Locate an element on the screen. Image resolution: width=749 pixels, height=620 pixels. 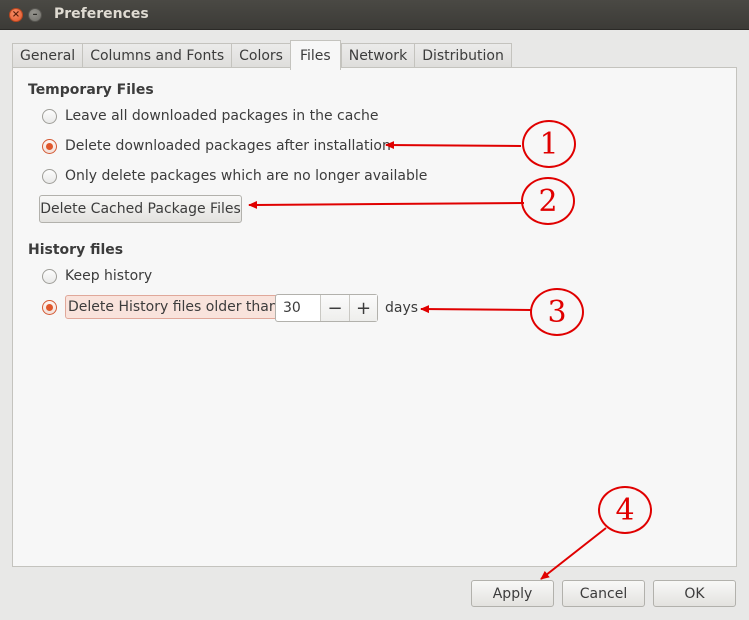
plus-icon: + is located at coordinates (363, 308).